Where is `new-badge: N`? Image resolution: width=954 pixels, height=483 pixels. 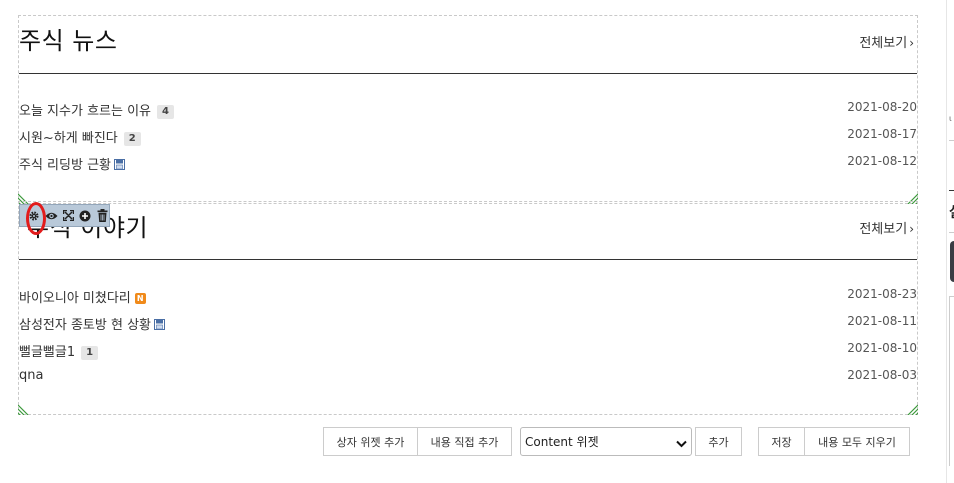
new-badge: N is located at coordinates (140, 298).